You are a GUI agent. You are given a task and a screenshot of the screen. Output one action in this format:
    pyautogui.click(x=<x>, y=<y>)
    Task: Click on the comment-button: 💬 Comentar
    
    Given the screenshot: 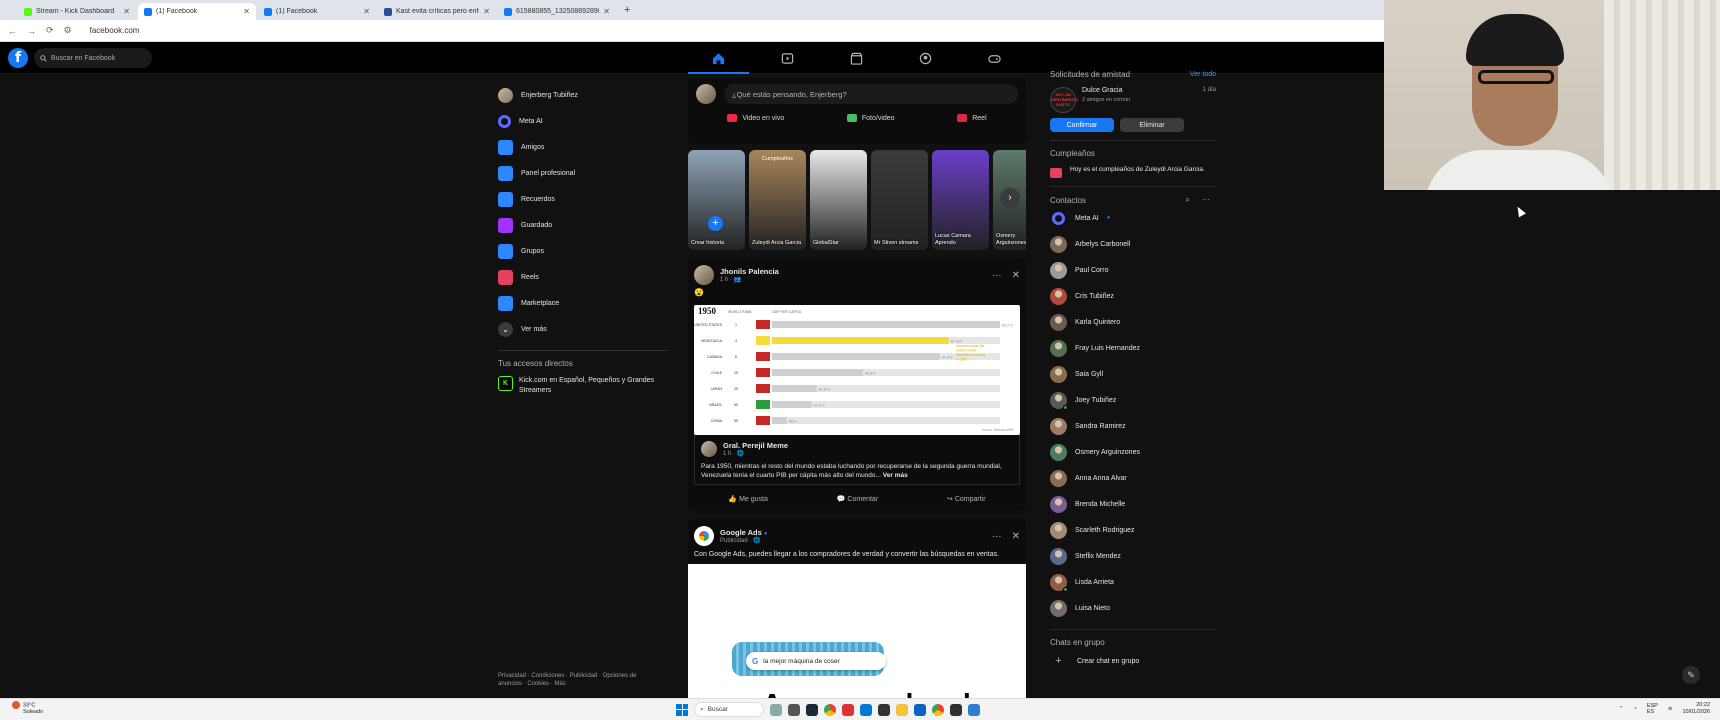 What is the action you would take?
    pyautogui.click(x=857, y=499)
    